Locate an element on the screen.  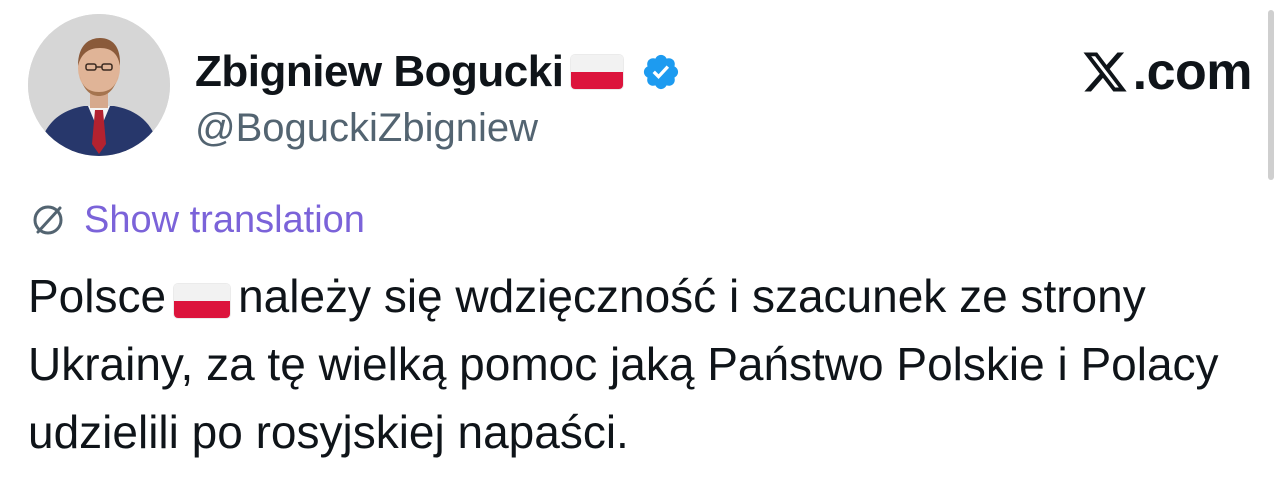
author-name-row: Zbigniew Bogucki is located at coordinates (438, 72).